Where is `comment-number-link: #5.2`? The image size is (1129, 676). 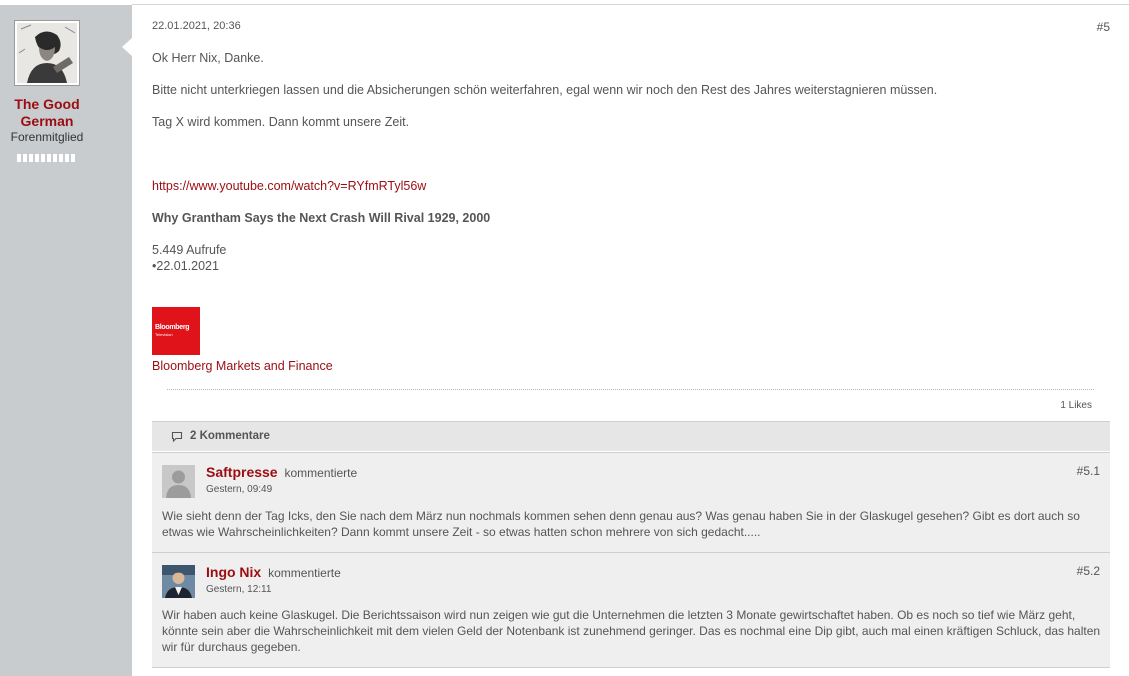 comment-number-link: #5.2 is located at coordinates (1088, 571).